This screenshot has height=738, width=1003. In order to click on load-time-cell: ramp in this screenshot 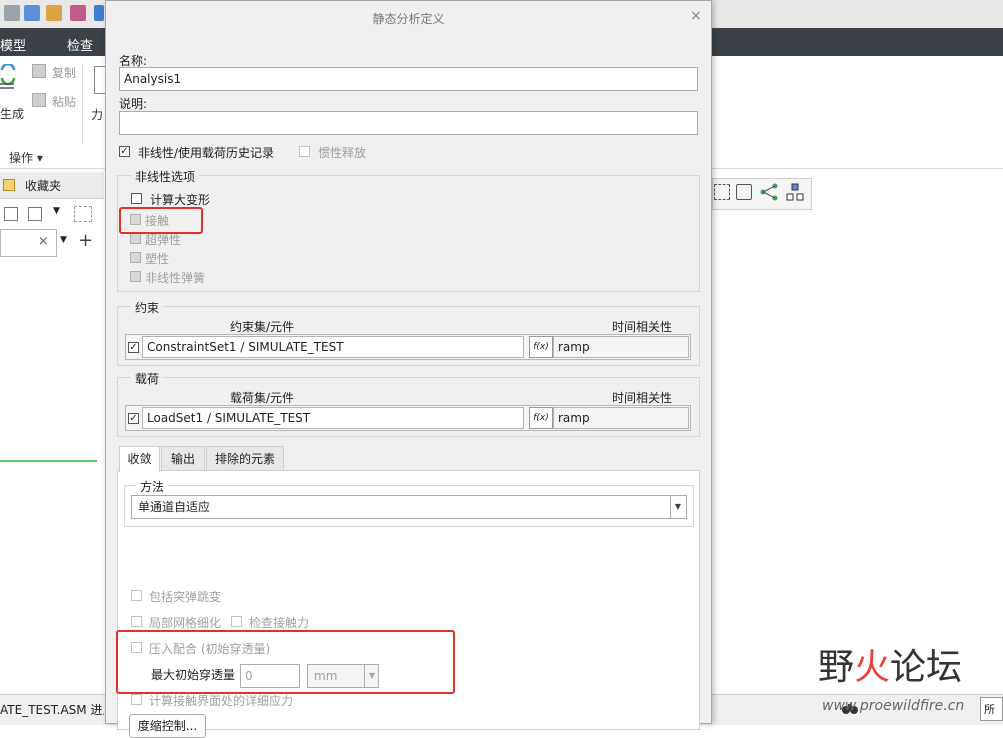, I will do `click(621, 418)`.